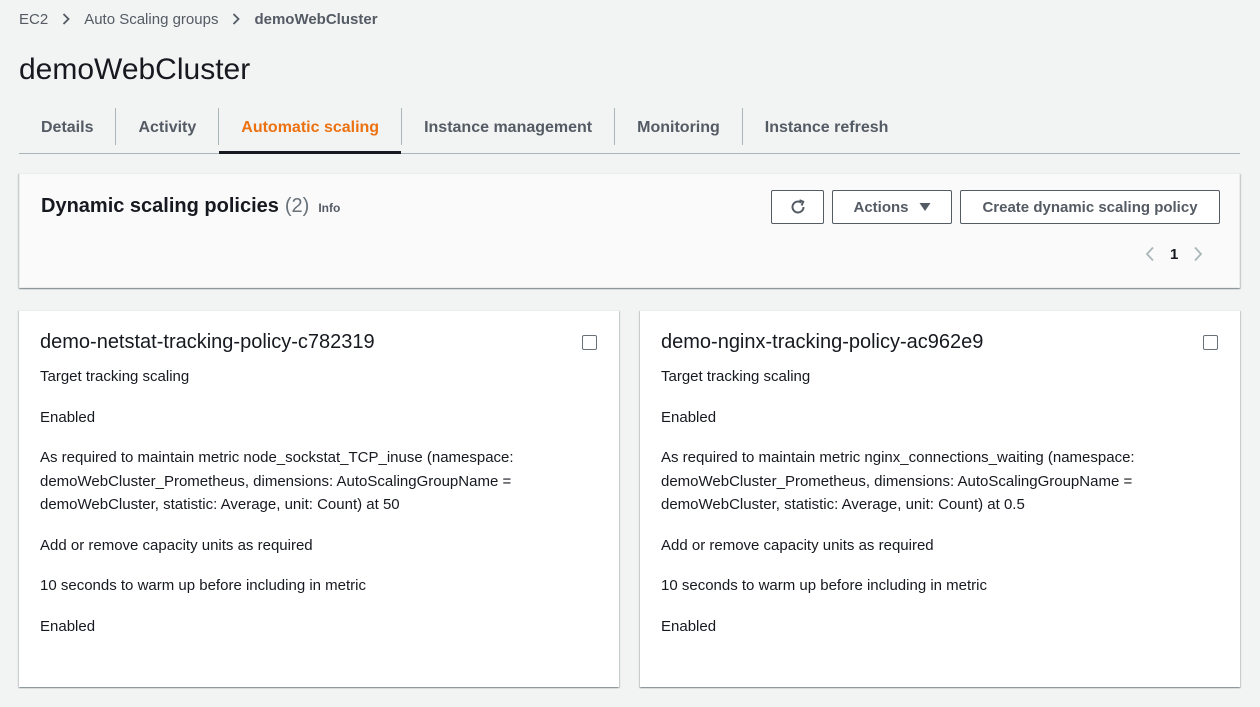 The height and width of the screenshot is (707, 1260). Describe the element at coordinates (678, 127) in the screenshot. I see `tab-monitoring: Monitoring` at that location.